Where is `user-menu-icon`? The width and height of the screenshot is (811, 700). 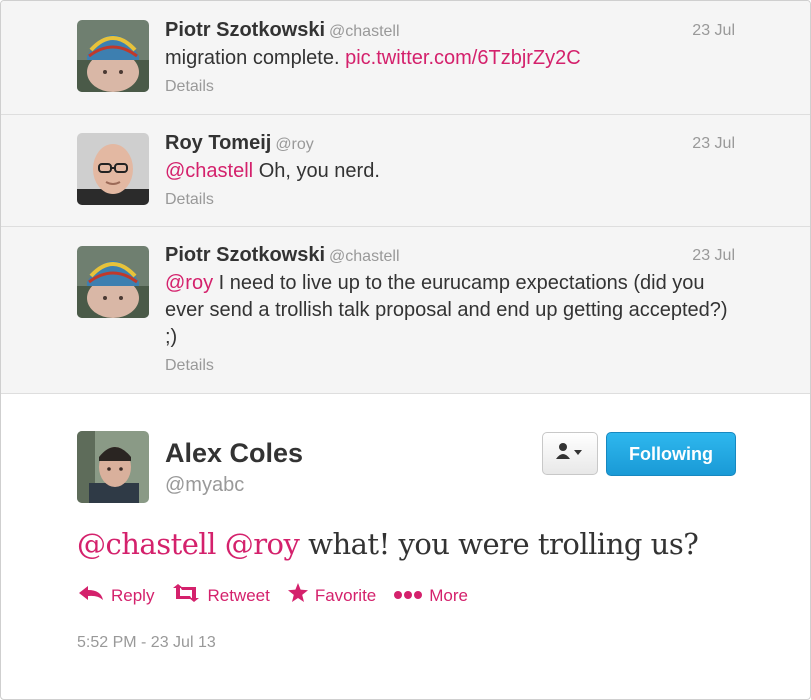
user-menu-icon is located at coordinates (570, 453).